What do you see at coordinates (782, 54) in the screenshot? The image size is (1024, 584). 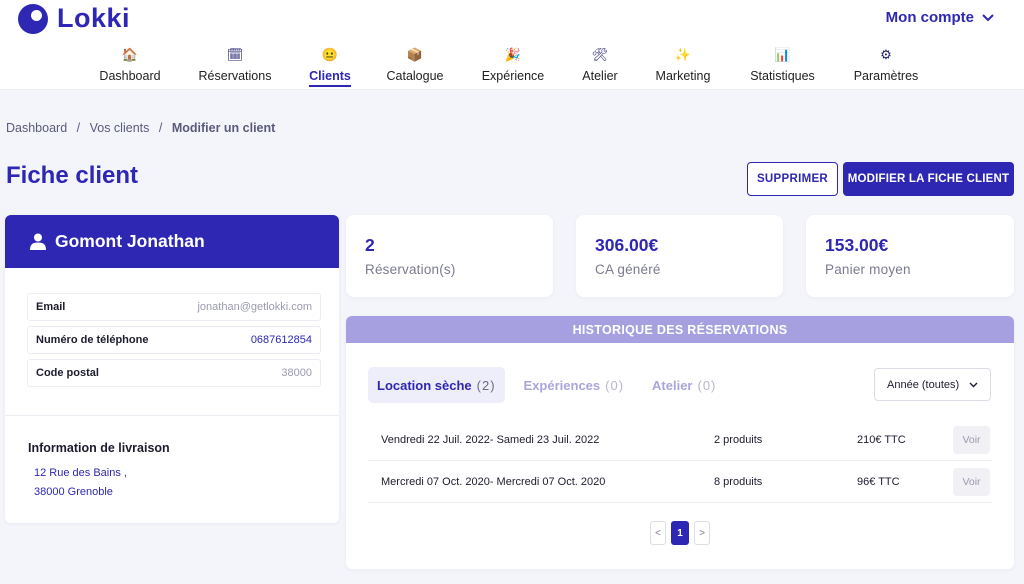 I see `bar-chart-icon: 📊` at bounding box center [782, 54].